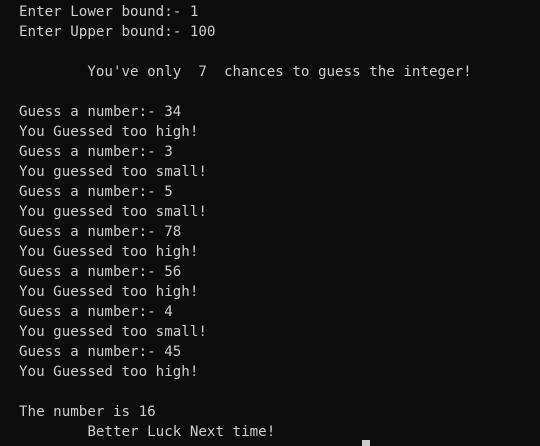 This screenshot has width=540, height=446. Describe the element at coordinates (100, 272) in the screenshot. I see `console-line-guess: Guess a number:- 56` at that location.